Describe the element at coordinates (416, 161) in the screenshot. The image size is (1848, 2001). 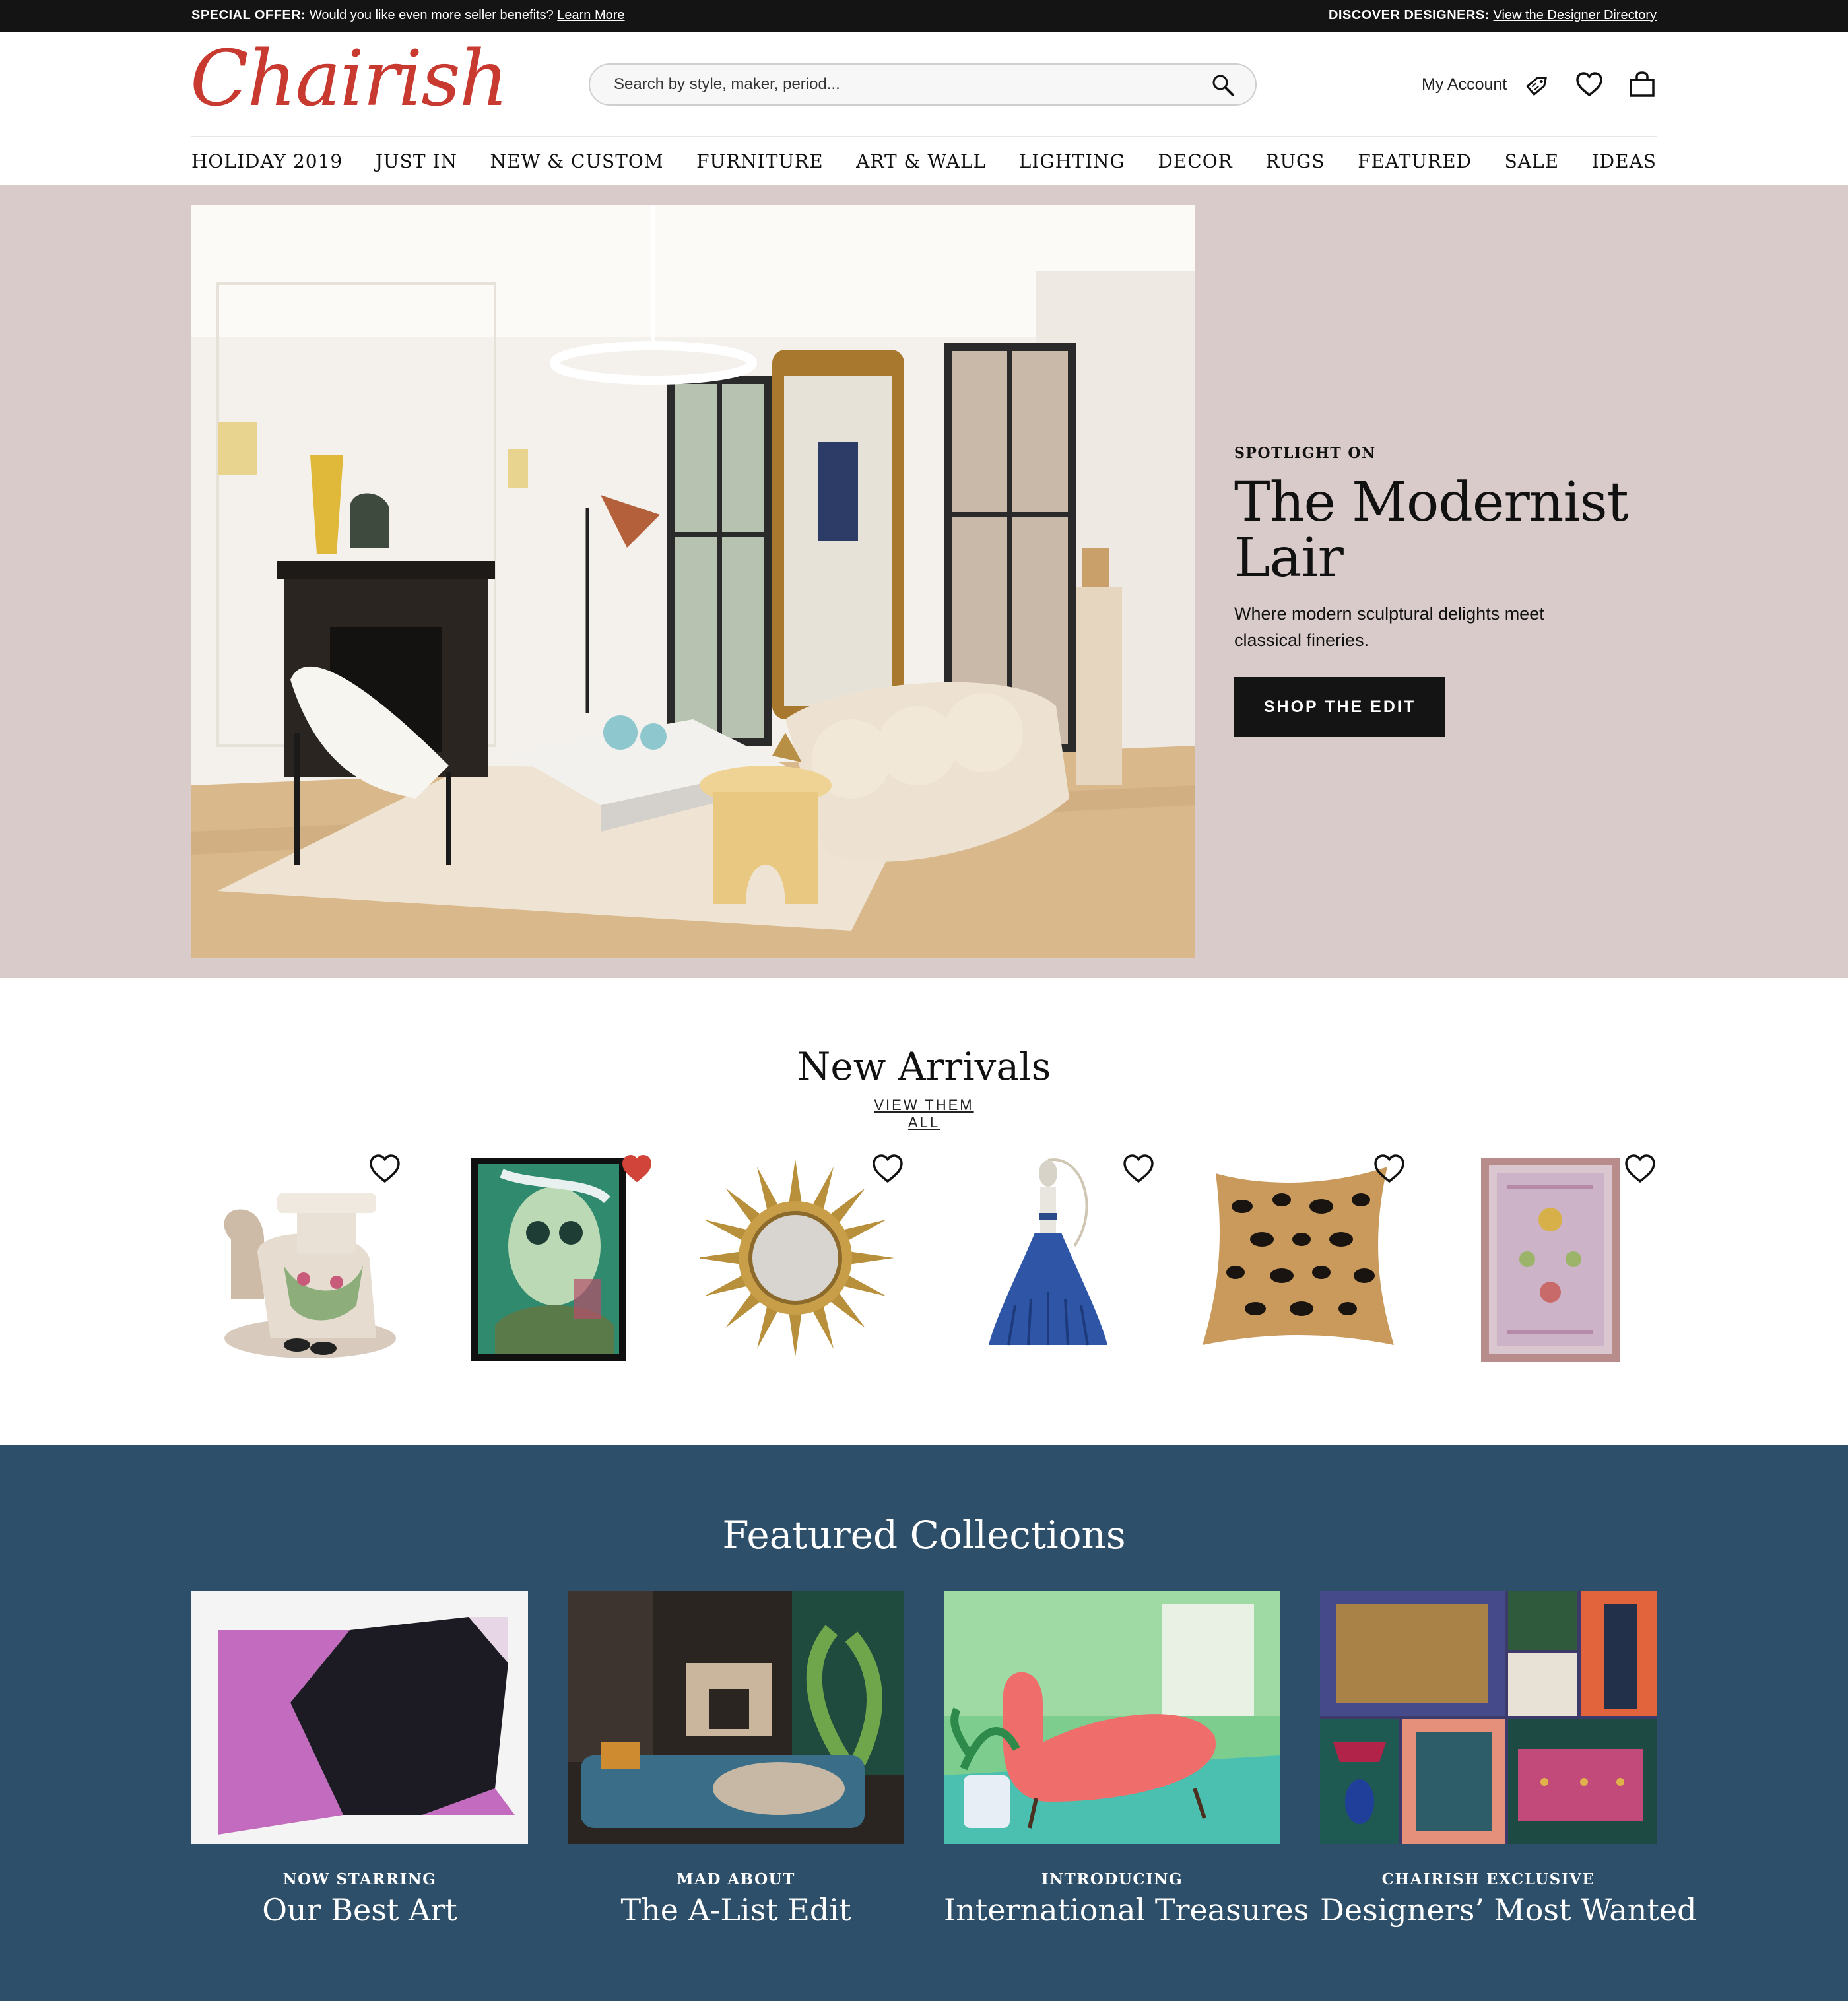
I see `nav-just-in: JUST IN` at that location.